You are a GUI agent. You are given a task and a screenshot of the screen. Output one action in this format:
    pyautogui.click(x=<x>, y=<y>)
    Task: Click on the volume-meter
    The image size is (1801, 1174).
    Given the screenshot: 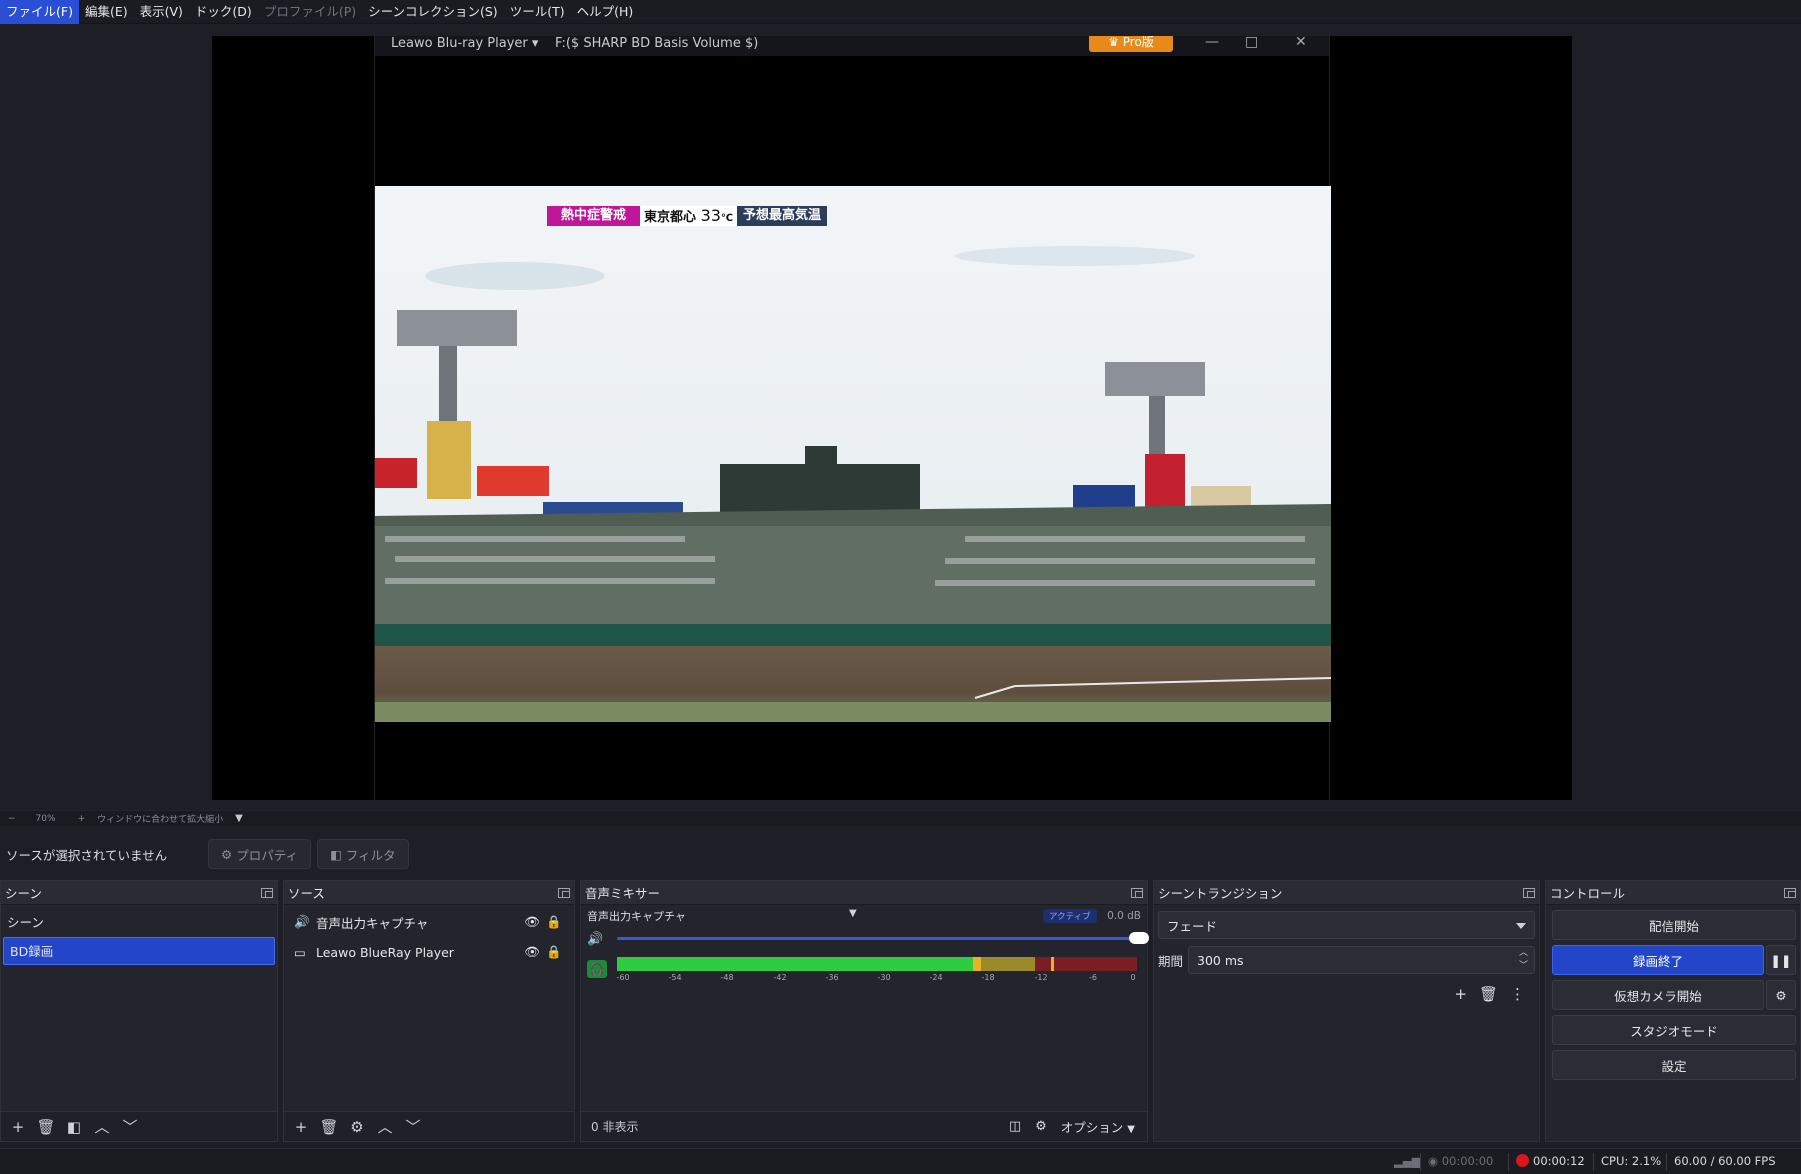 What is the action you would take?
    pyautogui.click(x=877, y=964)
    